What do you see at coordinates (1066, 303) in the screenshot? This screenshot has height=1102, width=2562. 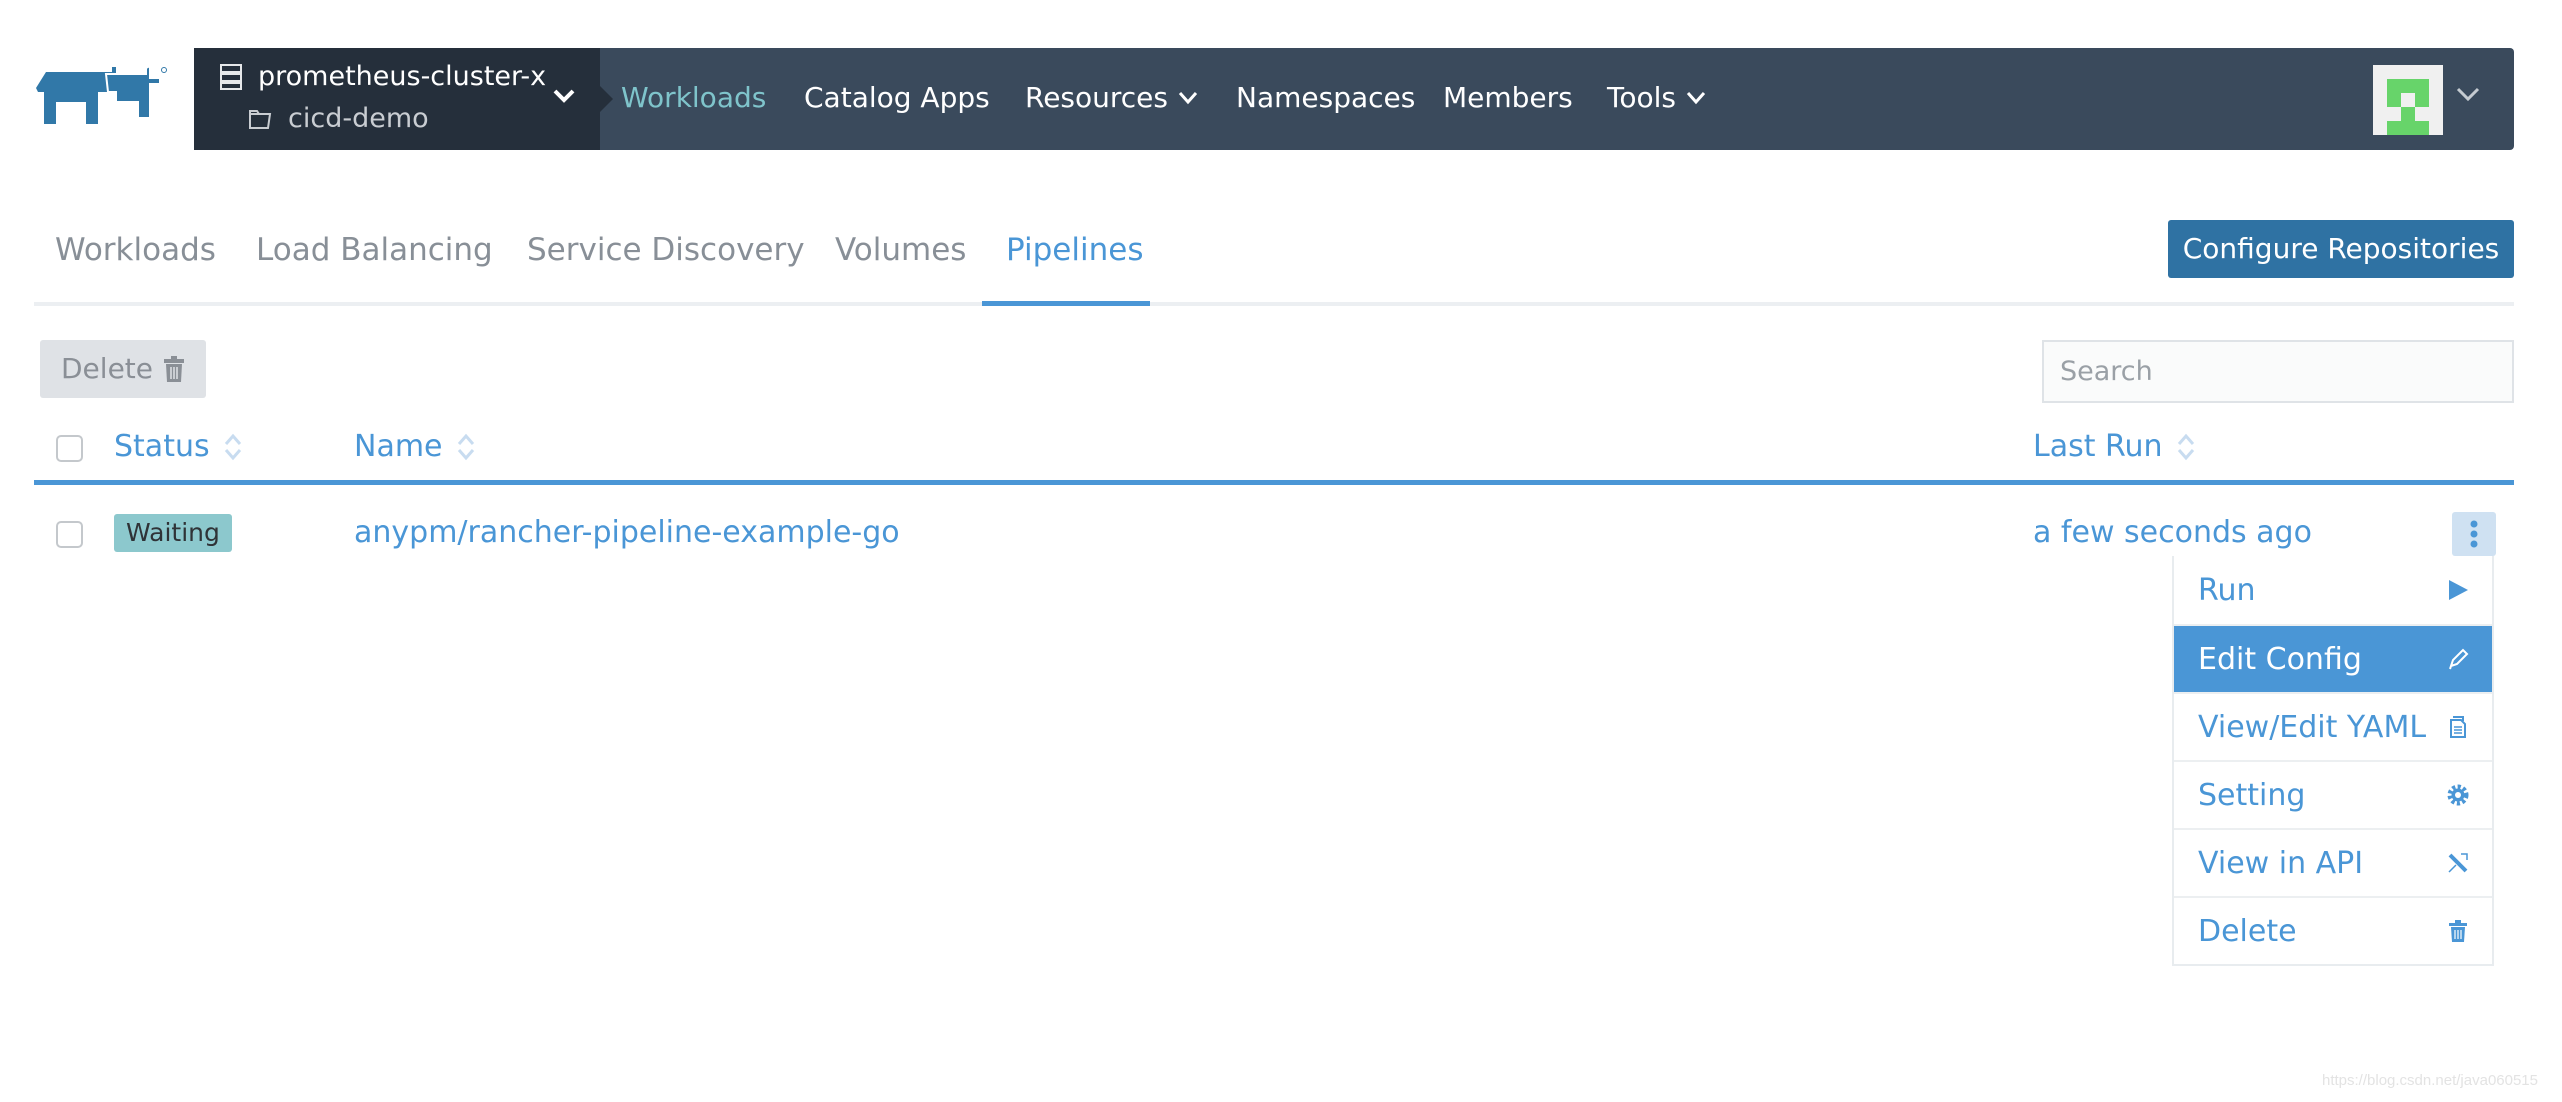 I see `active-tab-indicator` at bounding box center [1066, 303].